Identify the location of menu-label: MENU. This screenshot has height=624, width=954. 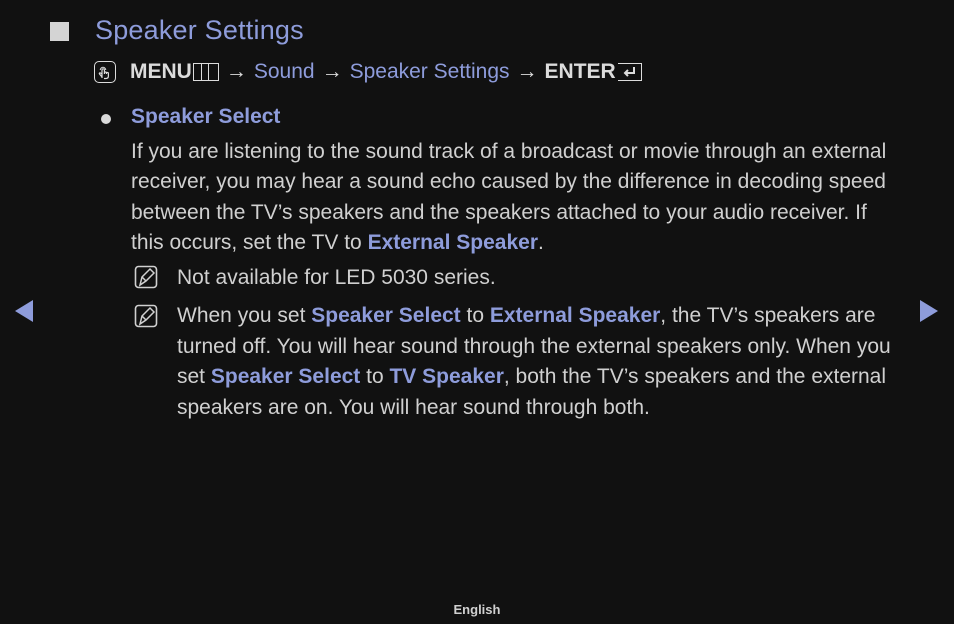
(161, 71).